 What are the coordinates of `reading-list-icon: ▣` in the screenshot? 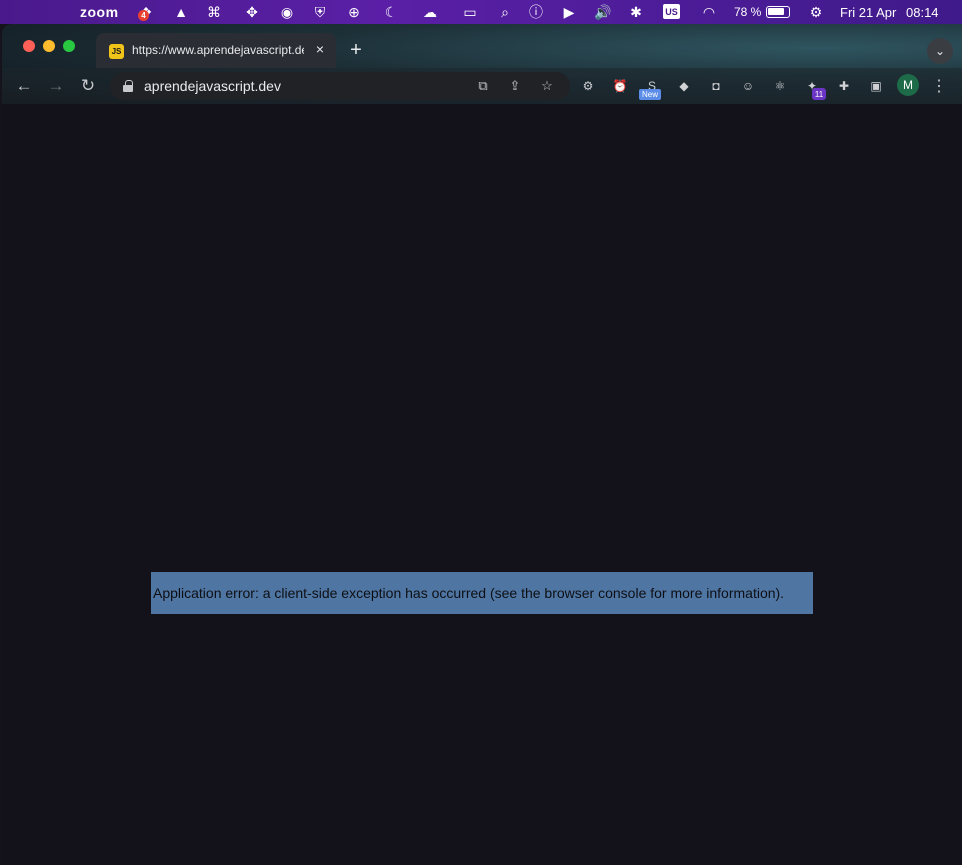 It's located at (876, 86).